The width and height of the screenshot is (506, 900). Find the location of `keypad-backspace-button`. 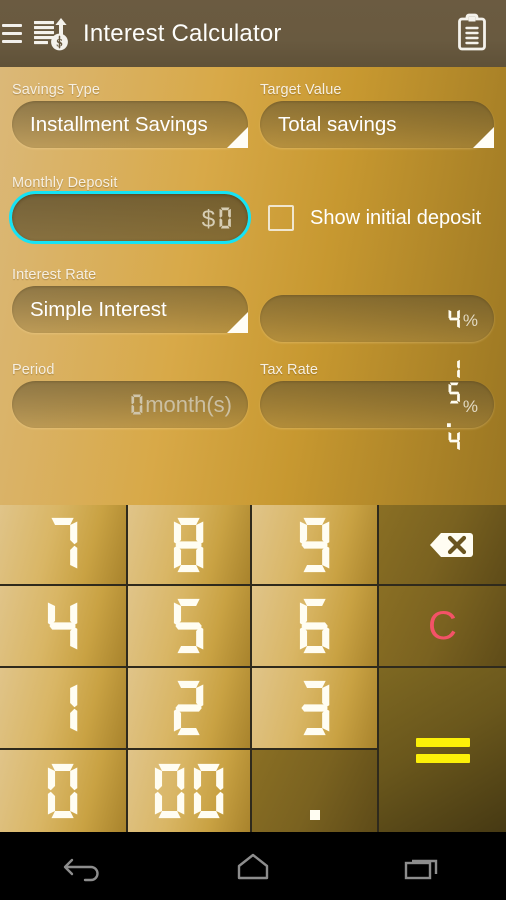

keypad-backspace-button is located at coordinates (442, 545).